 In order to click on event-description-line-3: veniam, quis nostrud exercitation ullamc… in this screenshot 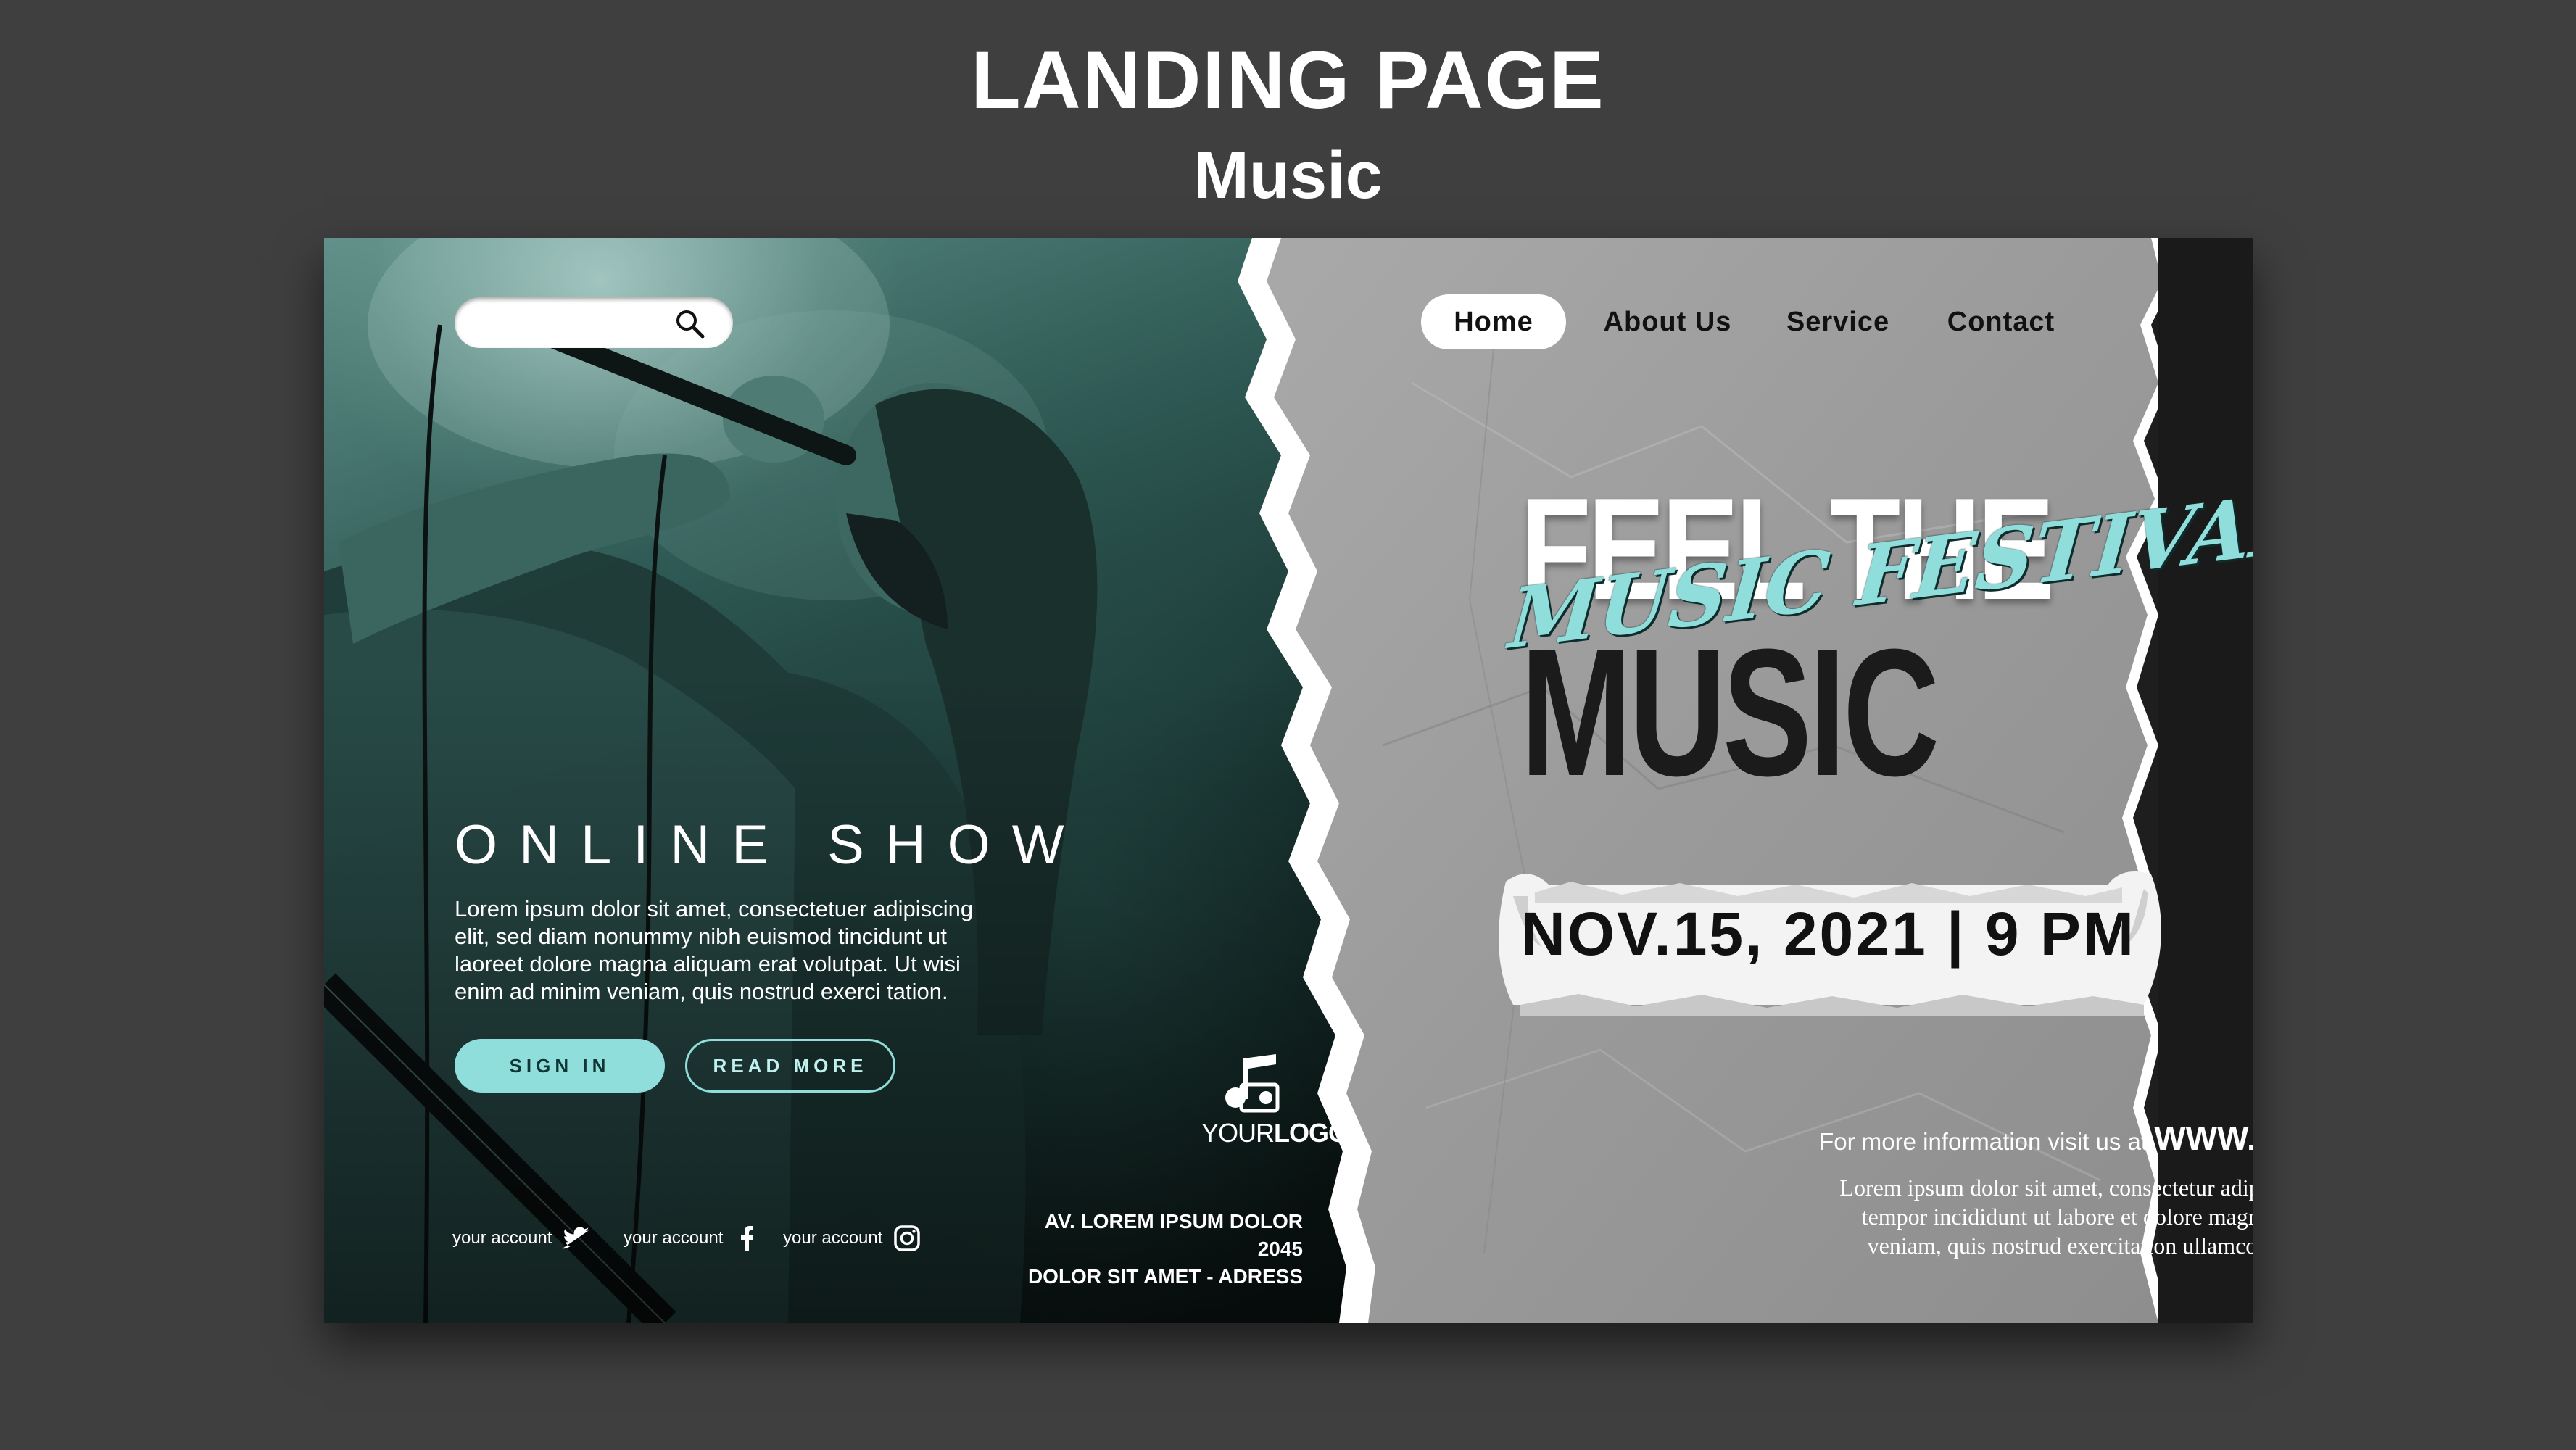, I will do `click(2060, 1246)`.